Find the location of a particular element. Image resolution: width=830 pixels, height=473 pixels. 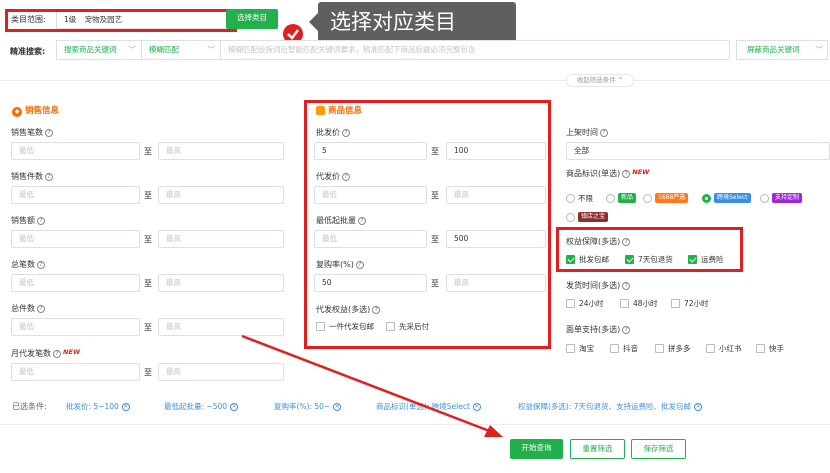

benefit-label: 代发权益(多选)? is located at coordinates (348, 309).